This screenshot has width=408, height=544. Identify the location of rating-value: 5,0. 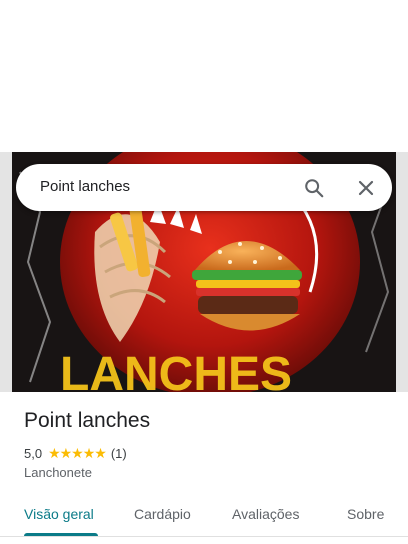
(33, 453).